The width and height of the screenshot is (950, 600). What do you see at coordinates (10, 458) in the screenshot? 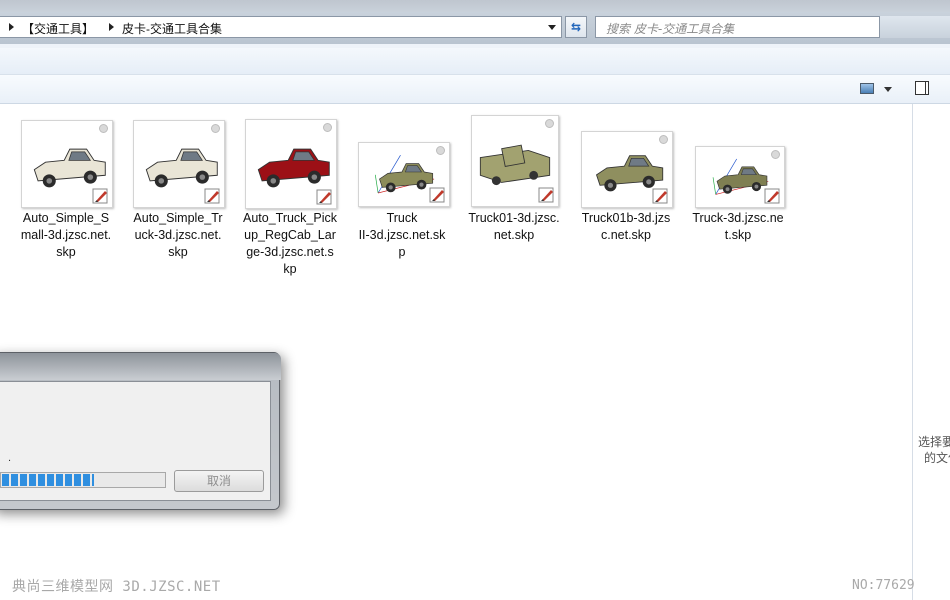
I see `dialog-status-text: .` at bounding box center [10, 458].